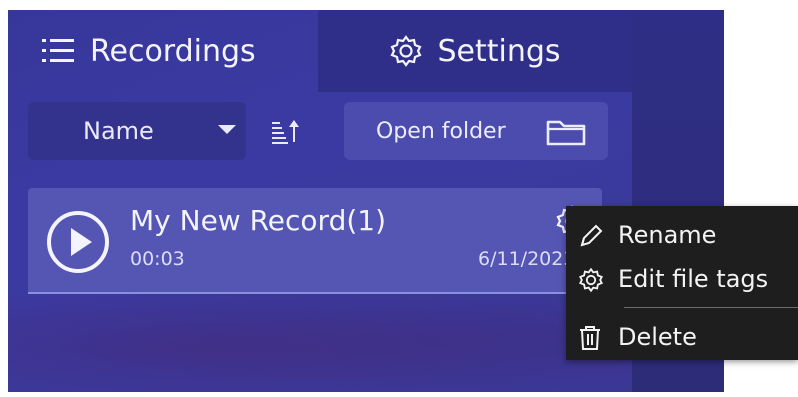 This screenshot has width=798, height=397. I want to click on tab-settings: Settings, so click(475, 51).